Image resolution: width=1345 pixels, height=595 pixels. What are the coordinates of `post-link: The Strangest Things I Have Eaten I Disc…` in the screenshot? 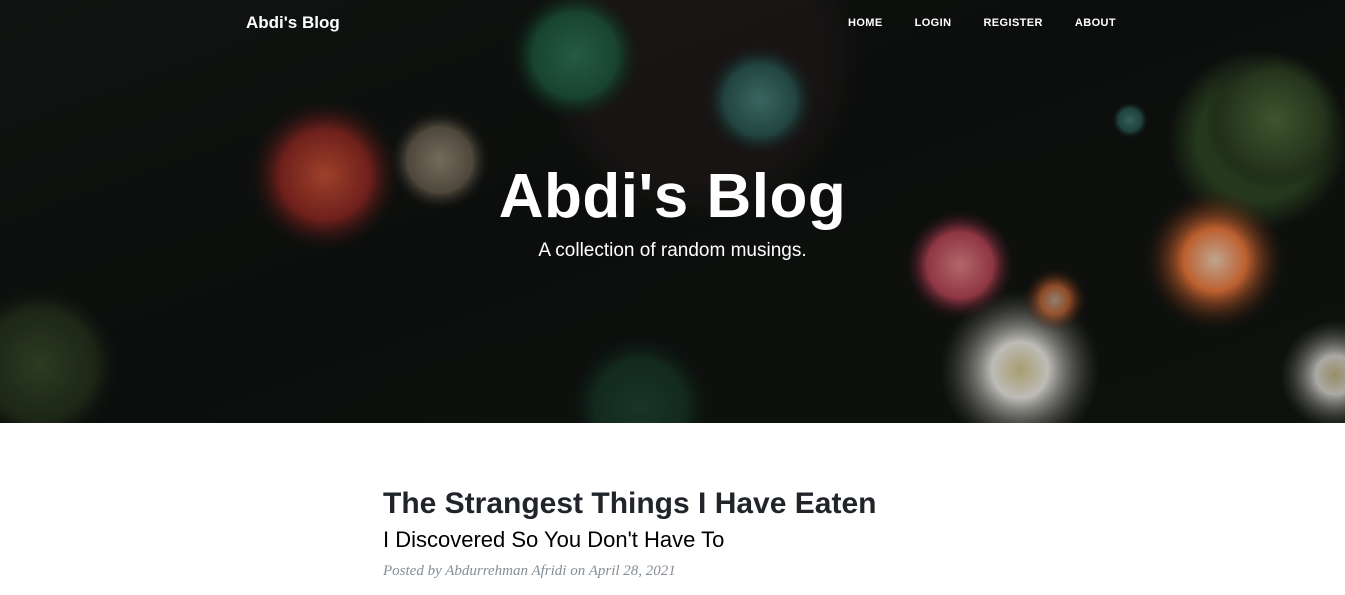 It's located at (693, 520).